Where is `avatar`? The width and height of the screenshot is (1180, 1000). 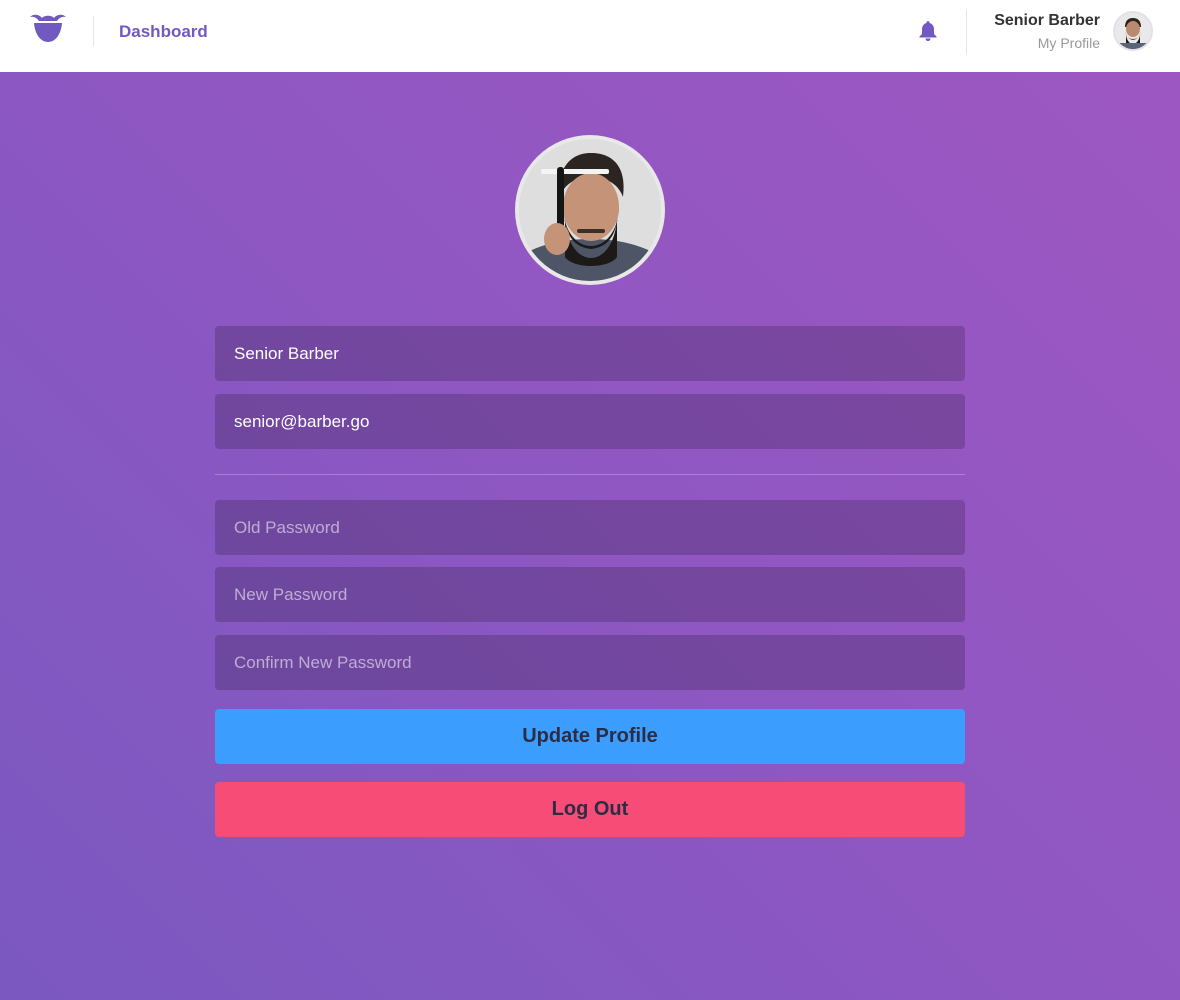 avatar is located at coordinates (1133, 31).